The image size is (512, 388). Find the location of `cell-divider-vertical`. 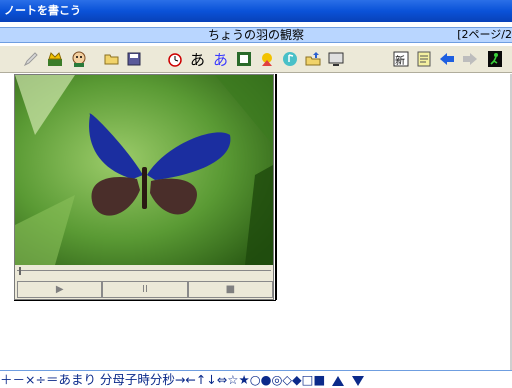

cell-divider-vertical is located at coordinates (276, 187).